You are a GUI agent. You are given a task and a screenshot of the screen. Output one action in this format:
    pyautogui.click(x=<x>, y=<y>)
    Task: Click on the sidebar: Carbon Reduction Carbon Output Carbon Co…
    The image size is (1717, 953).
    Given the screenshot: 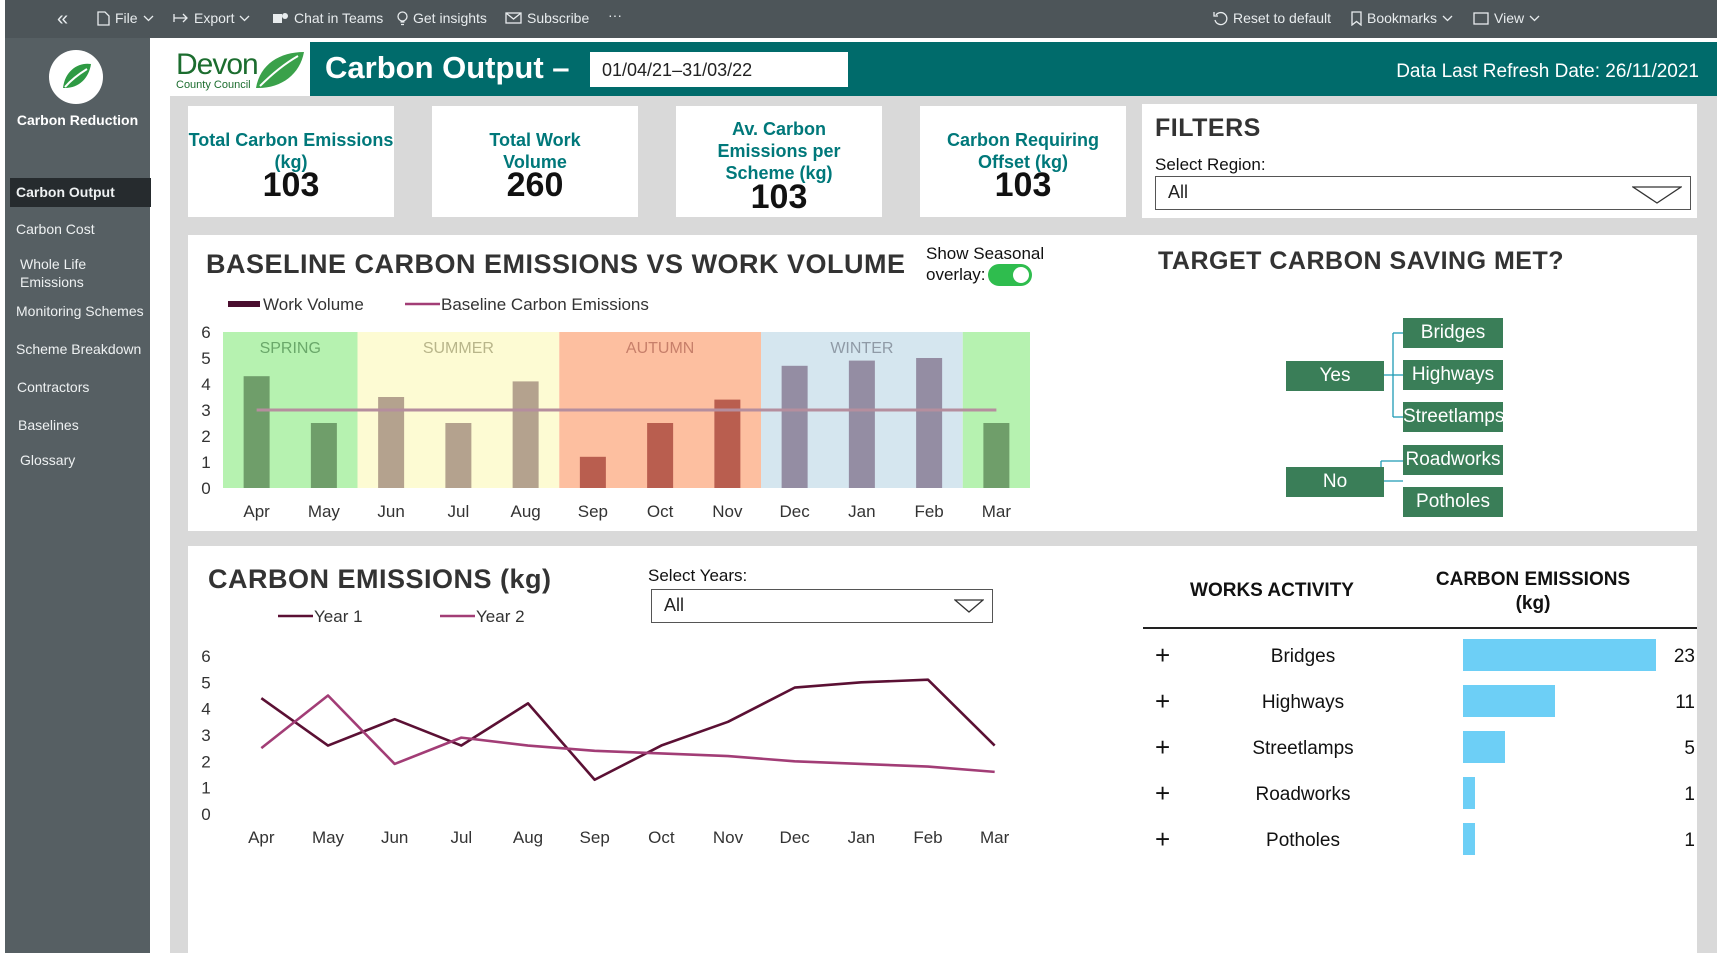 What is the action you would take?
    pyautogui.click(x=78, y=495)
    